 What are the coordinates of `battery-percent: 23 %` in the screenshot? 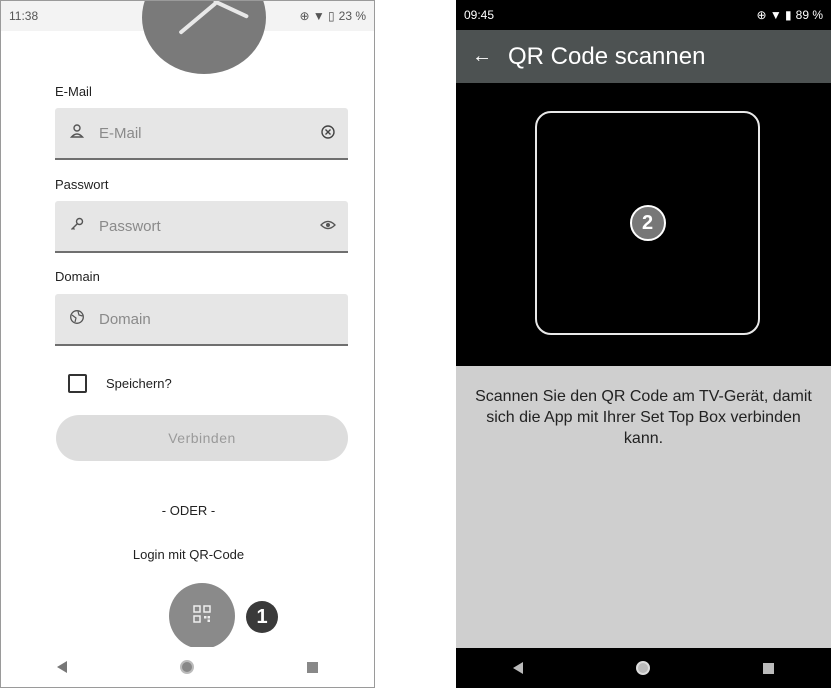 It's located at (352, 16).